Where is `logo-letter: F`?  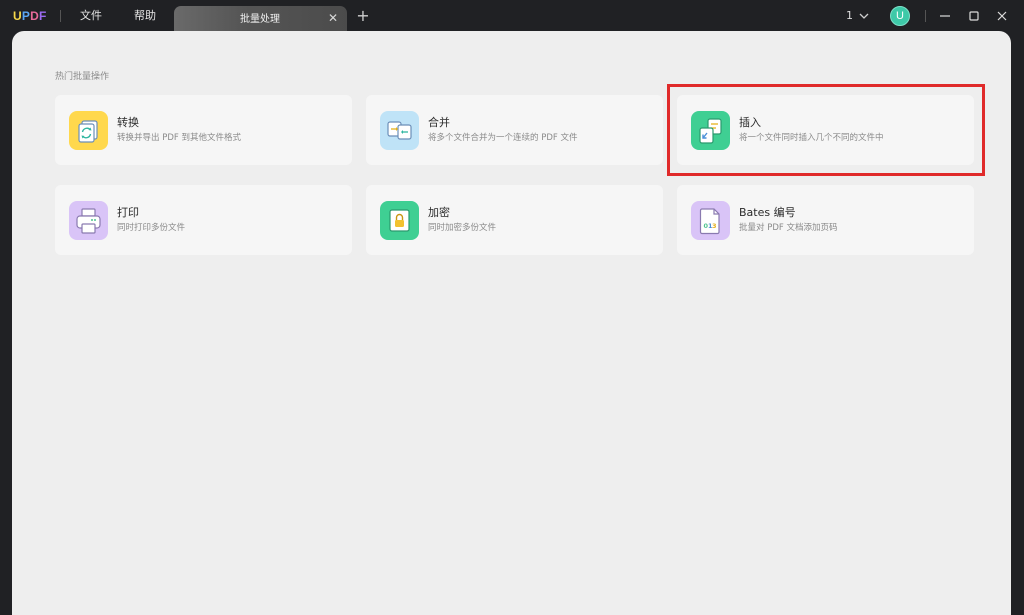 logo-letter: F is located at coordinates (42, 16).